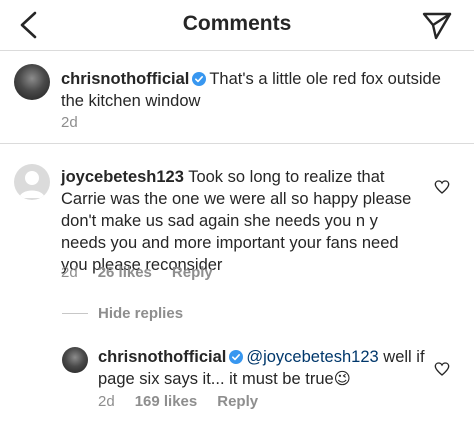  Describe the element at coordinates (122, 177) in the screenshot. I see `comment-username: joycebetesh123` at that location.